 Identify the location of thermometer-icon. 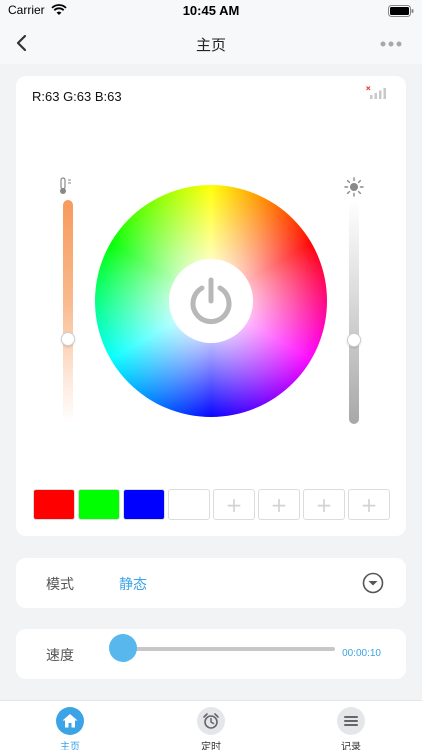
(65, 185).